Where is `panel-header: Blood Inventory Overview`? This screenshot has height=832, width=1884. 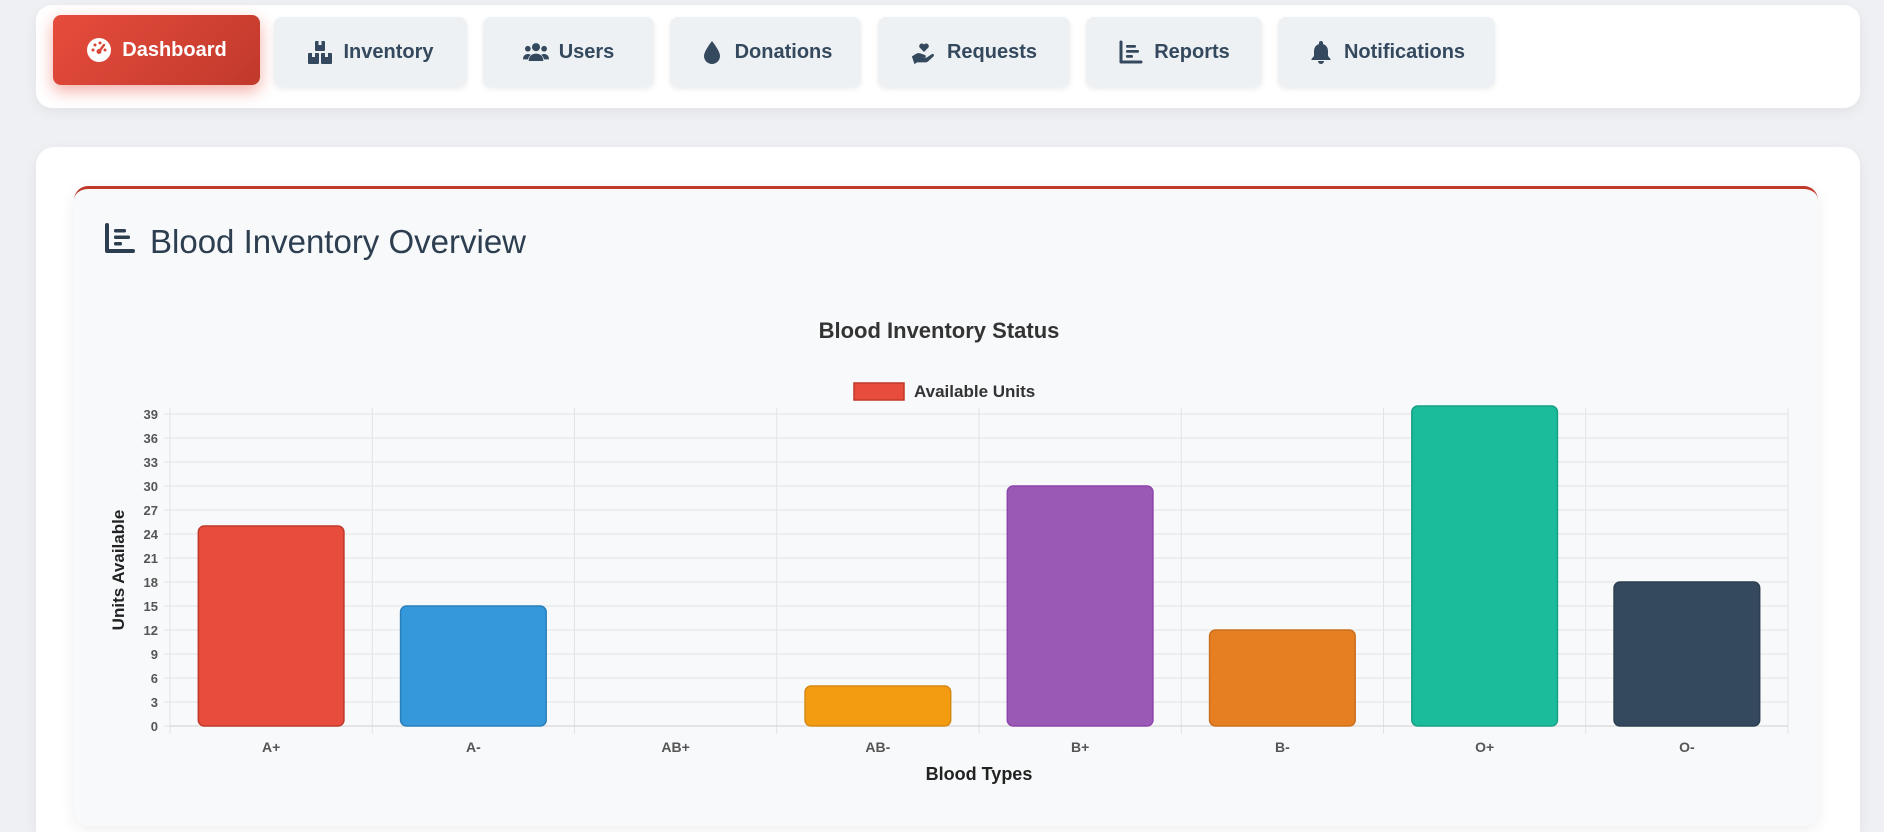
panel-header: Blood Inventory Overview is located at coordinates (315, 242).